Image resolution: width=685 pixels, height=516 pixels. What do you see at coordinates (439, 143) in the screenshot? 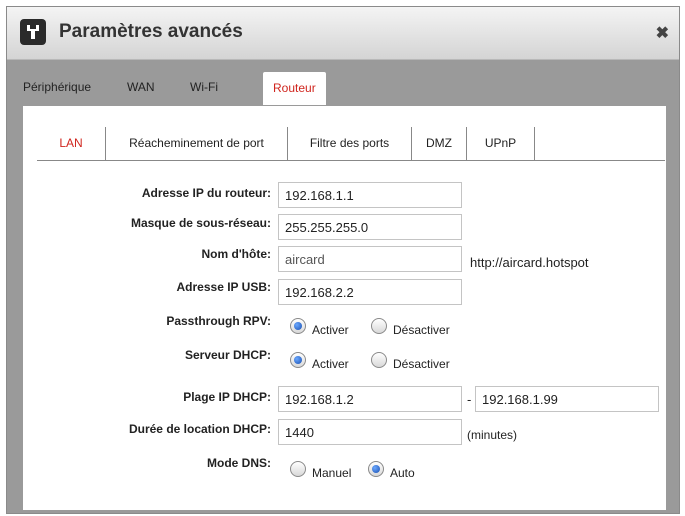
I see `subtab-dmz: DMZ` at bounding box center [439, 143].